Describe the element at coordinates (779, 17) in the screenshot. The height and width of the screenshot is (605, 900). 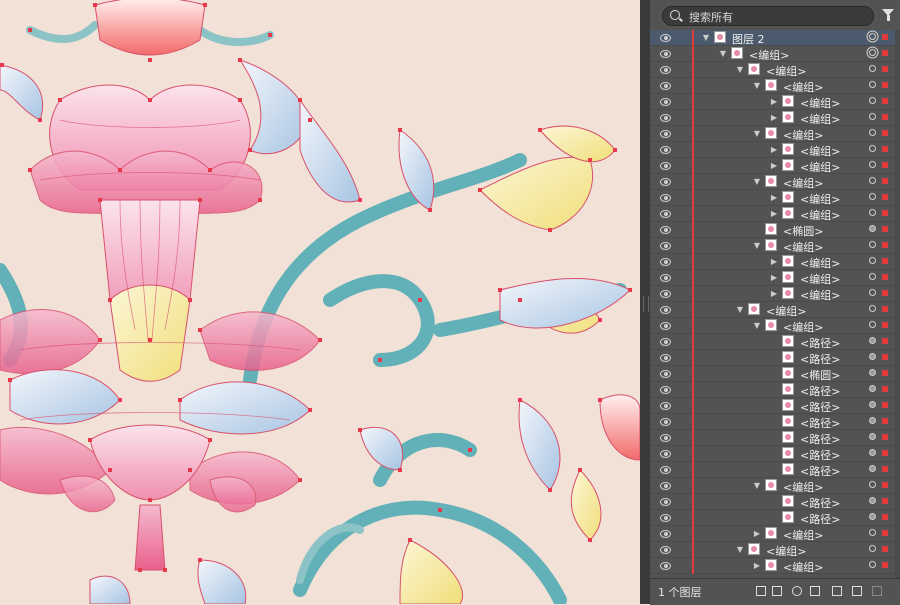
I see `search-input` at that location.